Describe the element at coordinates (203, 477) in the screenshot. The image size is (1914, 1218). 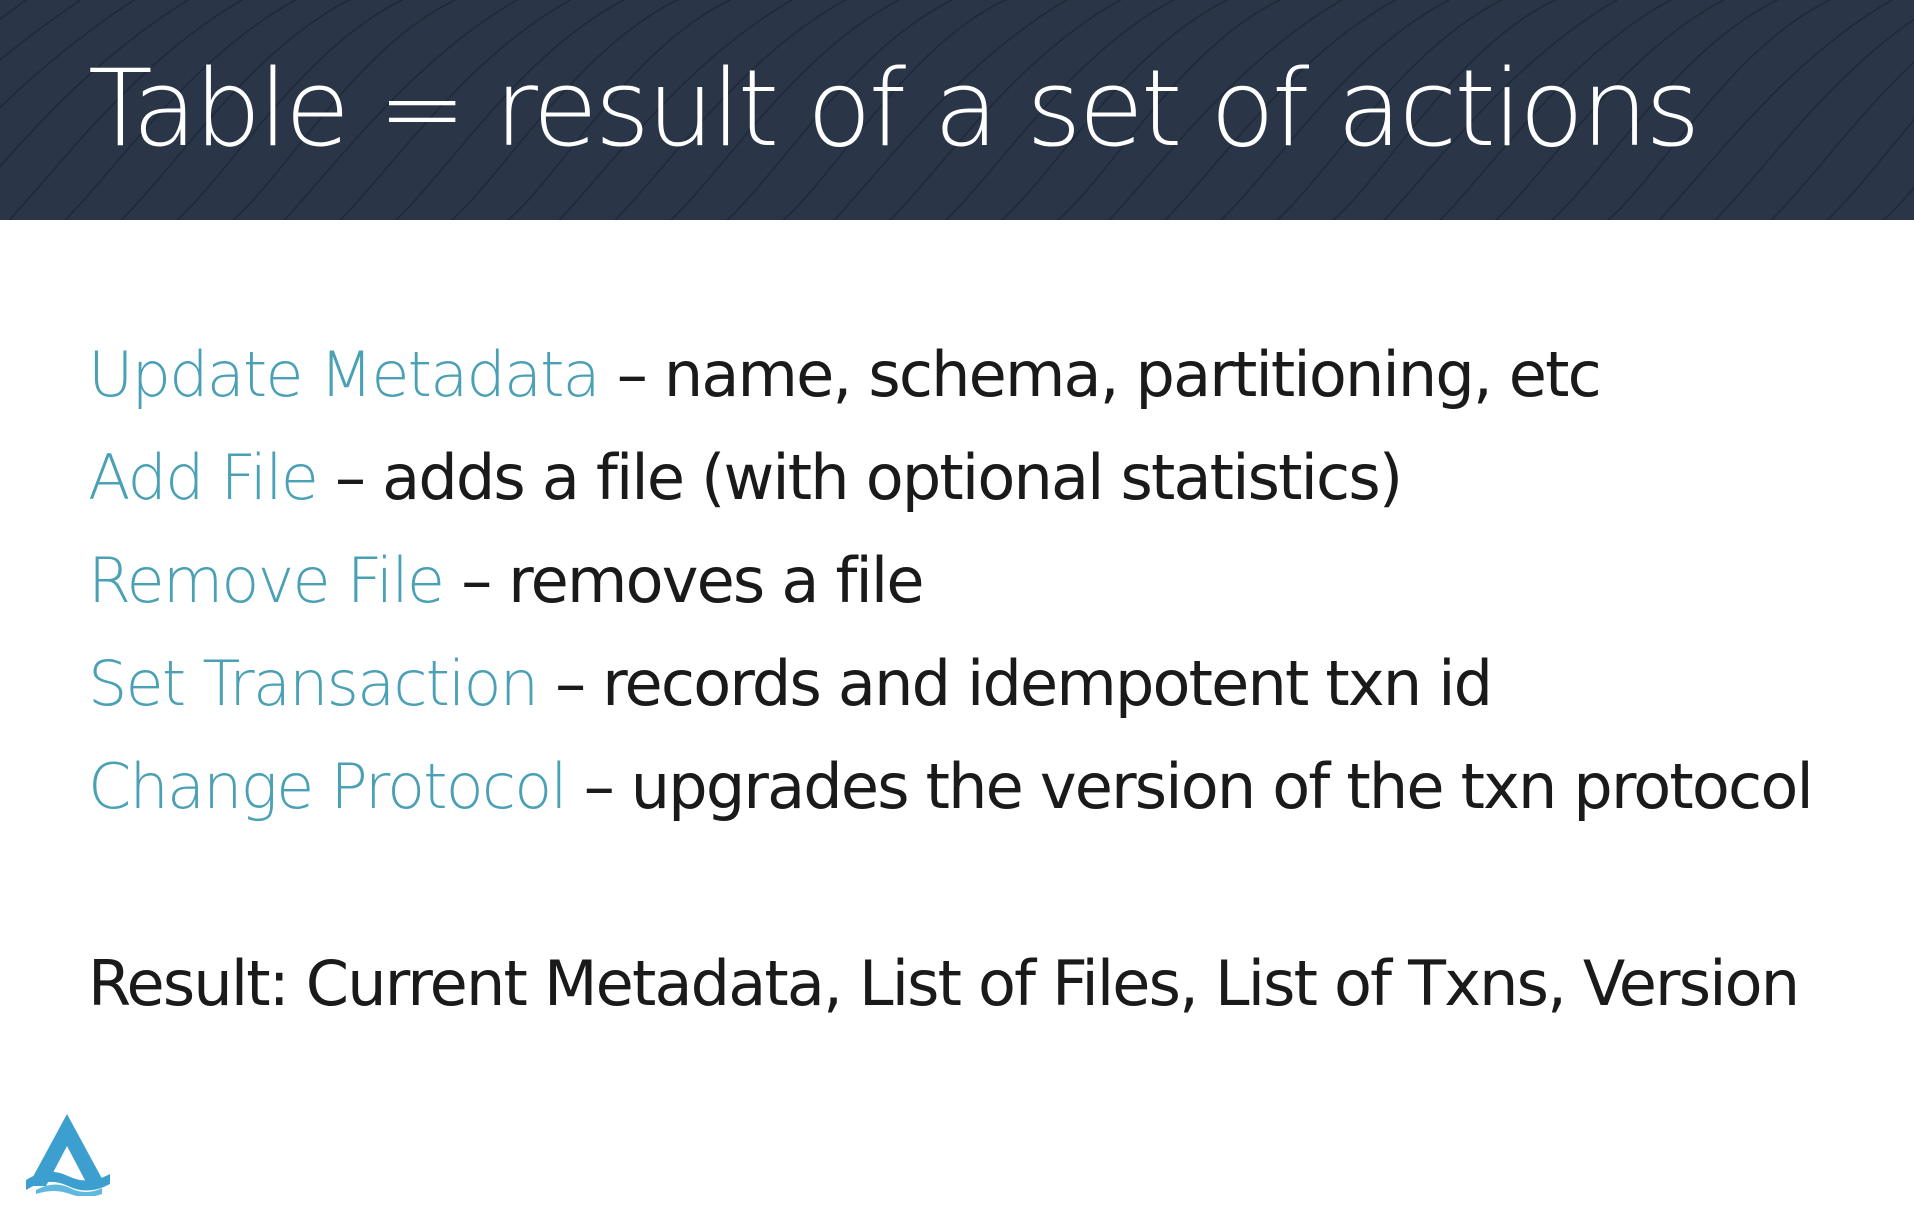
I see `action-name: Add File` at that location.